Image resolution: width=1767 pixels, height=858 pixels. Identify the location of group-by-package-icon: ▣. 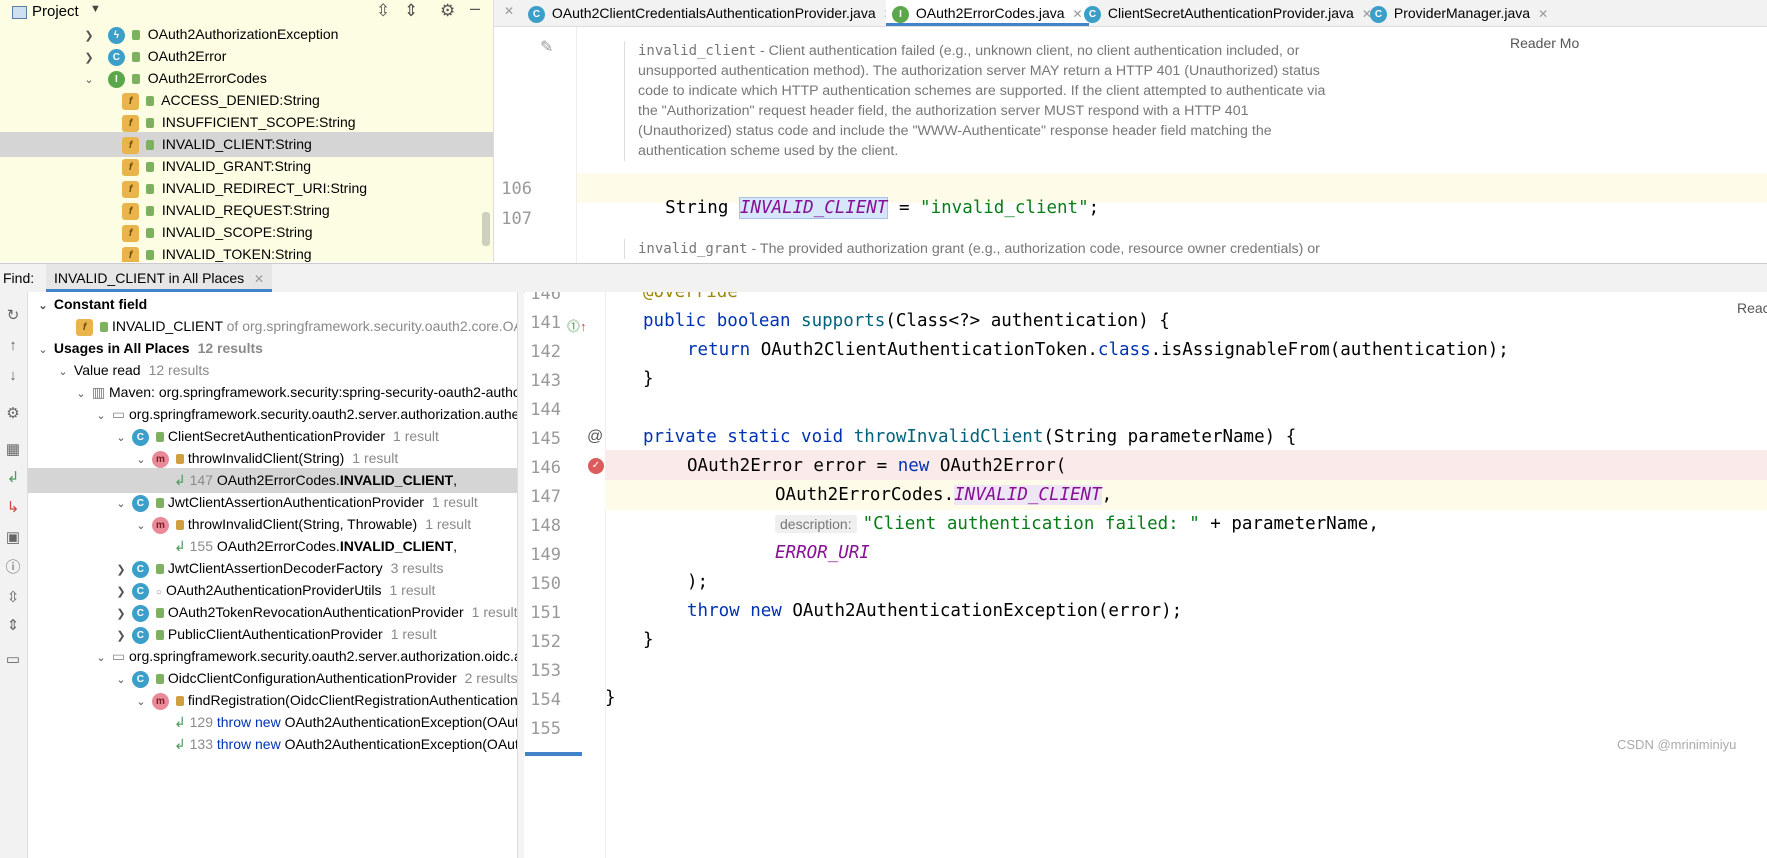
(13, 538).